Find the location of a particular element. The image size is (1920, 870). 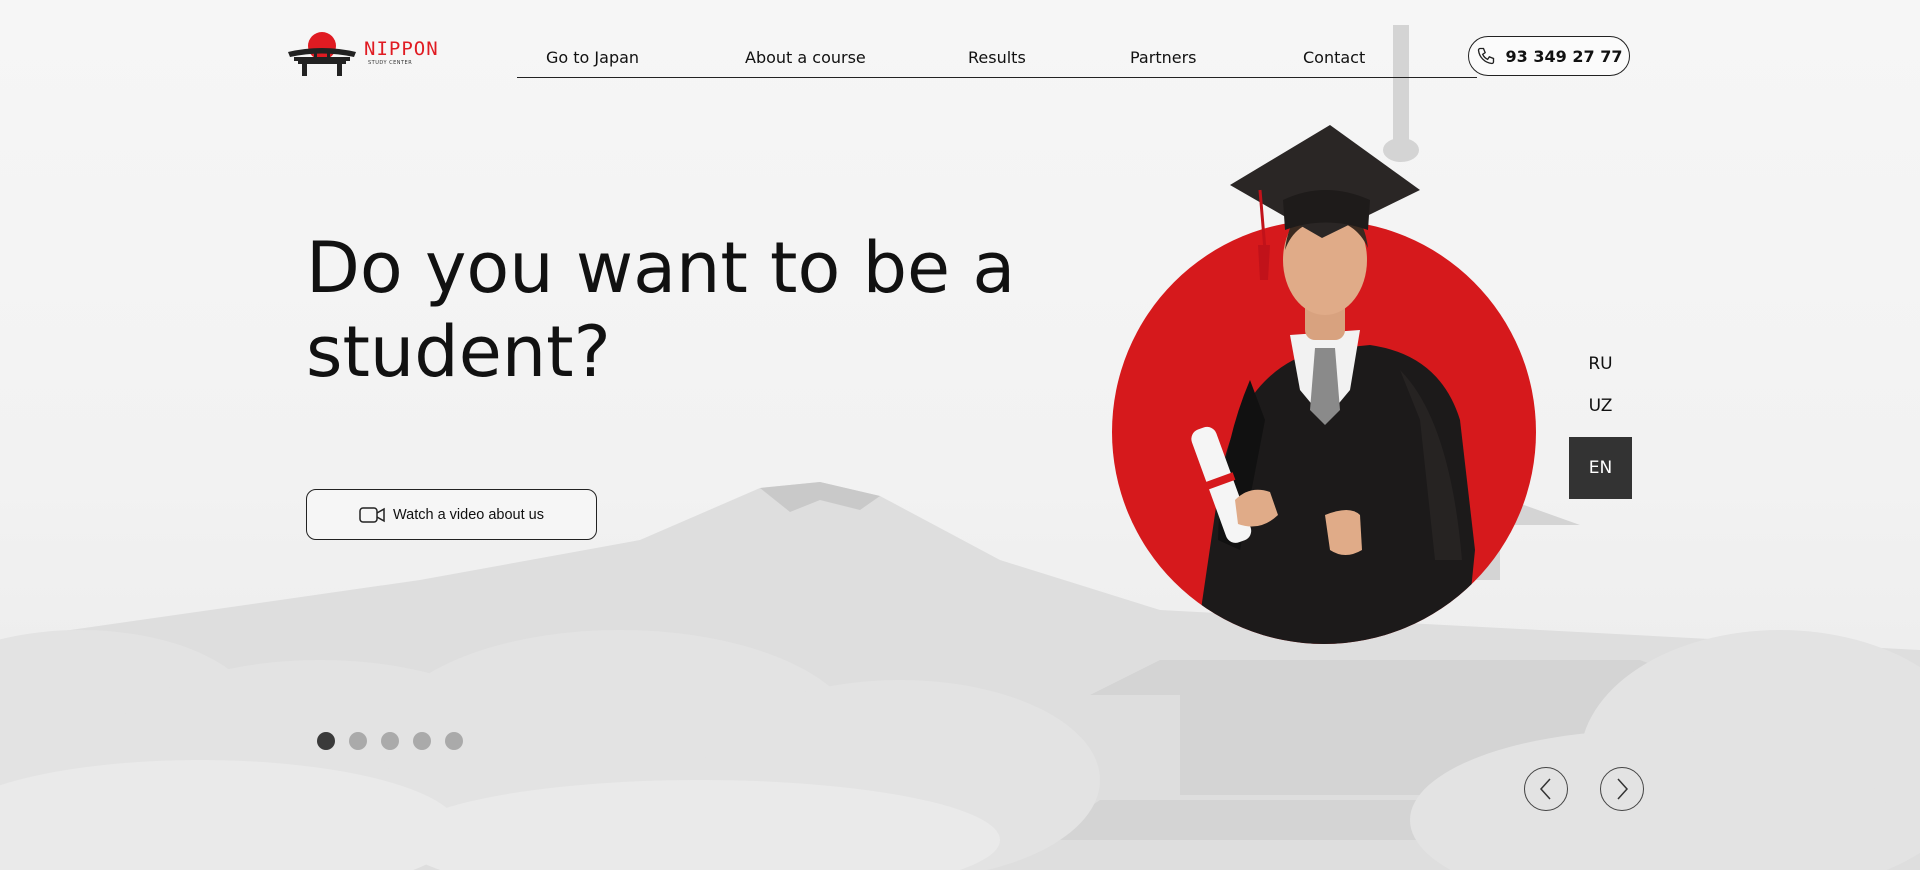

slider-next-button is located at coordinates (1622, 789).